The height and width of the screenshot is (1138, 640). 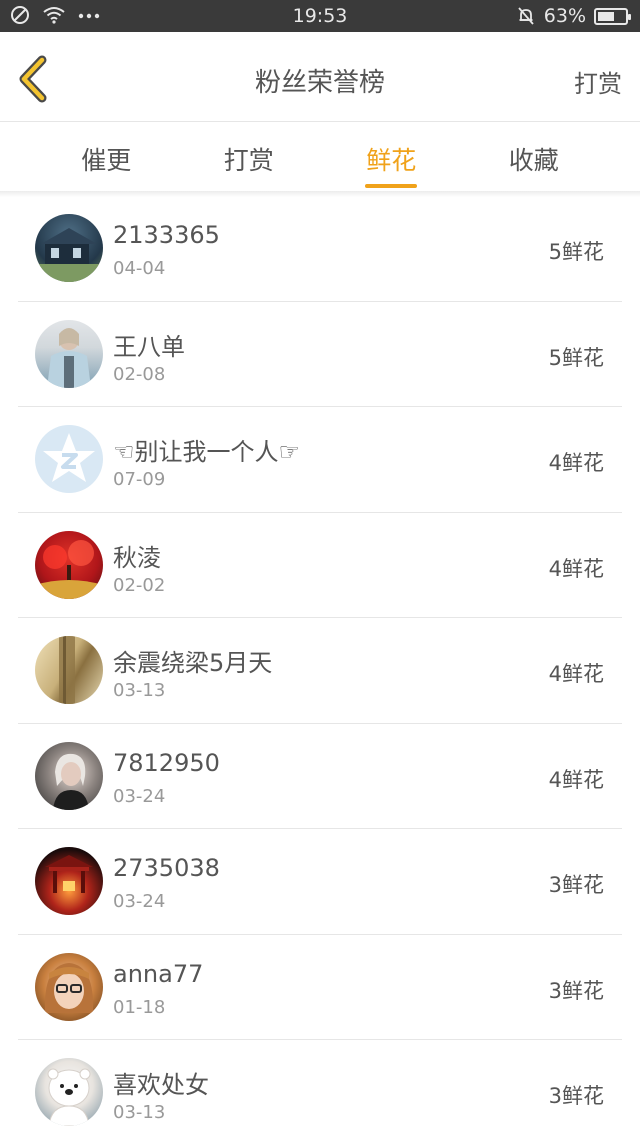 What do you see at coordinates (319, 83) in the screenshot?
I see `page-title: 粉丝荣誉榜` at bounding box center [319, 83].